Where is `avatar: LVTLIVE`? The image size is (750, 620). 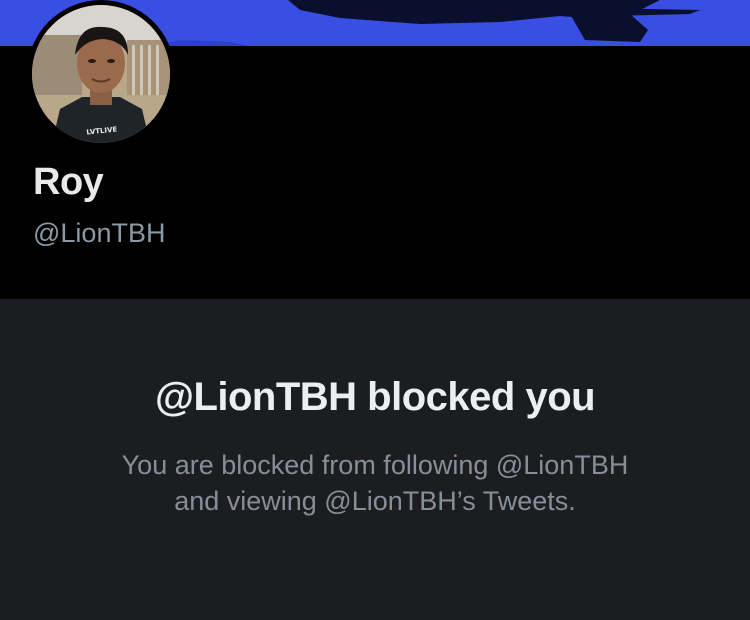
avatar: LVTLIVE is located at coordinates (101, 74).